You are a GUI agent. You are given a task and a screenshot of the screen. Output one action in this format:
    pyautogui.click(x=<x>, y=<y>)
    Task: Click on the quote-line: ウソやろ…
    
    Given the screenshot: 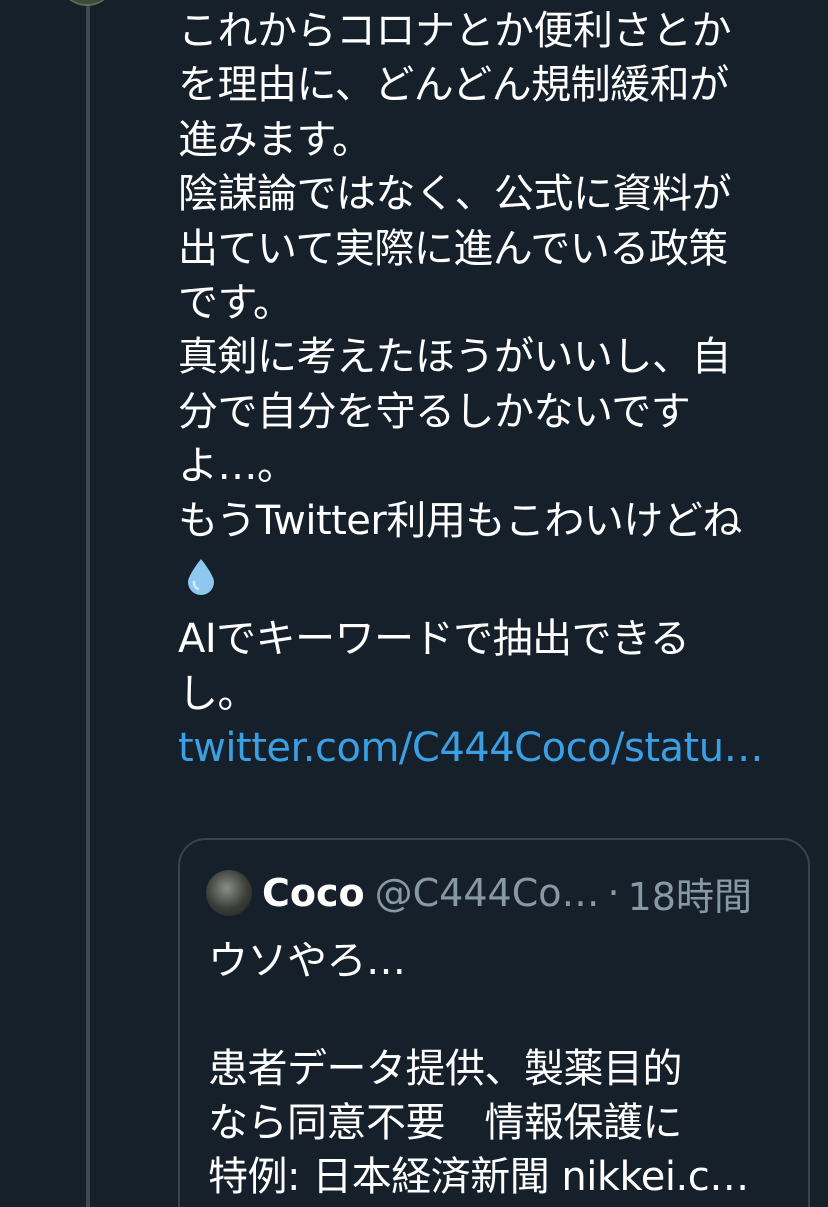 What is the action you would take?
    pyautogui.click(x=307, y=961)
    